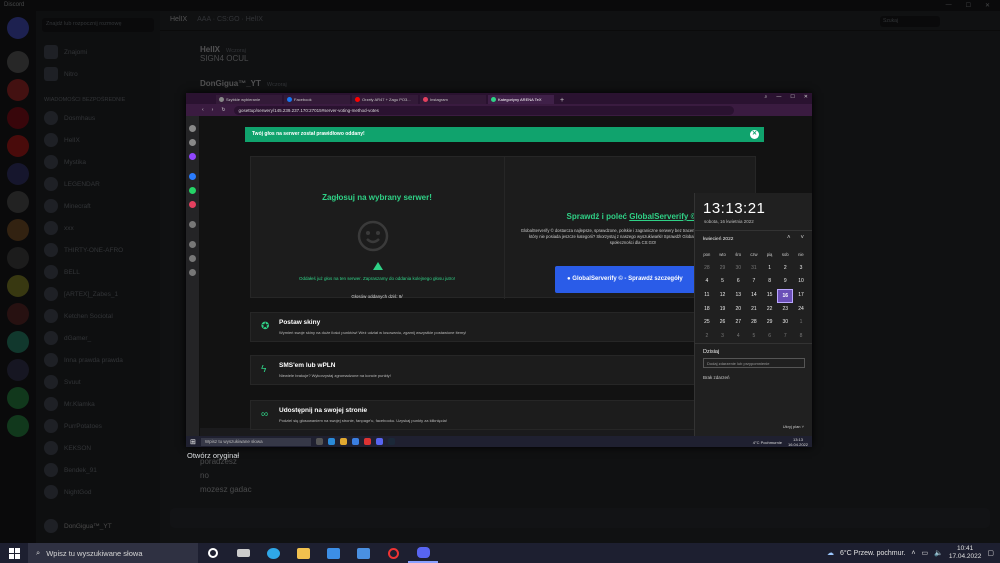  What do you see at coordinates (83, 360) in the screenshot?
I see `dm-item: Inna prawda prawda` at bounding box center [83, 360].